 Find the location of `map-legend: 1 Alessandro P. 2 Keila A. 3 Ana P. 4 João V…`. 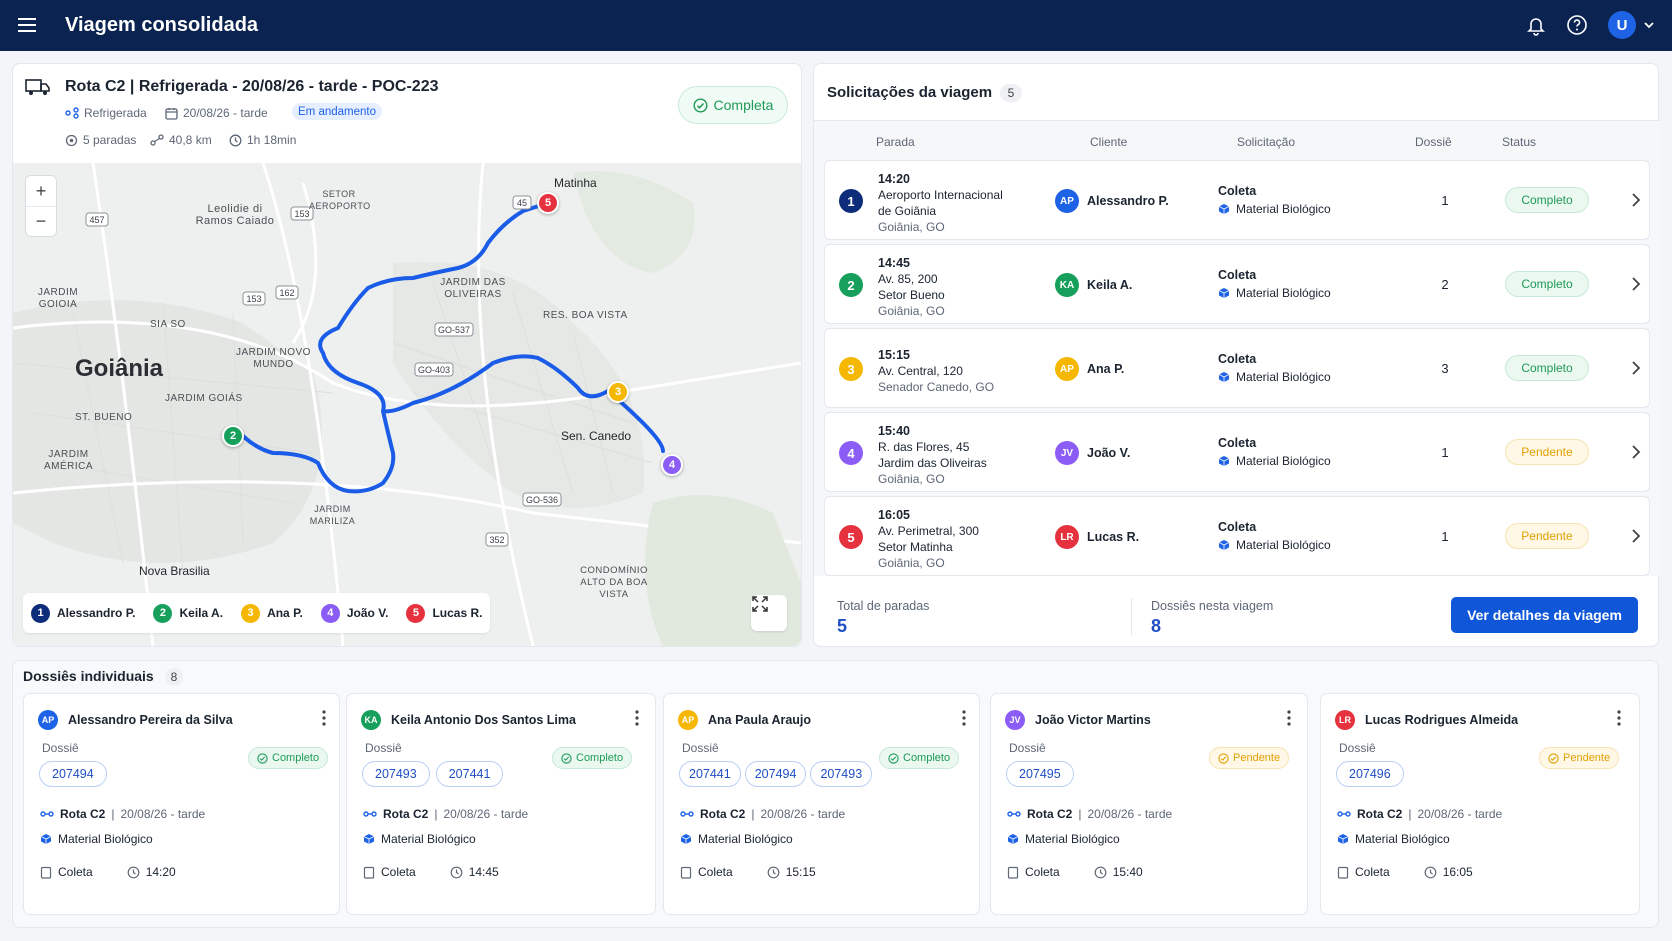

map-legend: 1 Alessandro P. 2 Keila A. 3 Ana P. 4 João V… is located at coordinates (257, 613).